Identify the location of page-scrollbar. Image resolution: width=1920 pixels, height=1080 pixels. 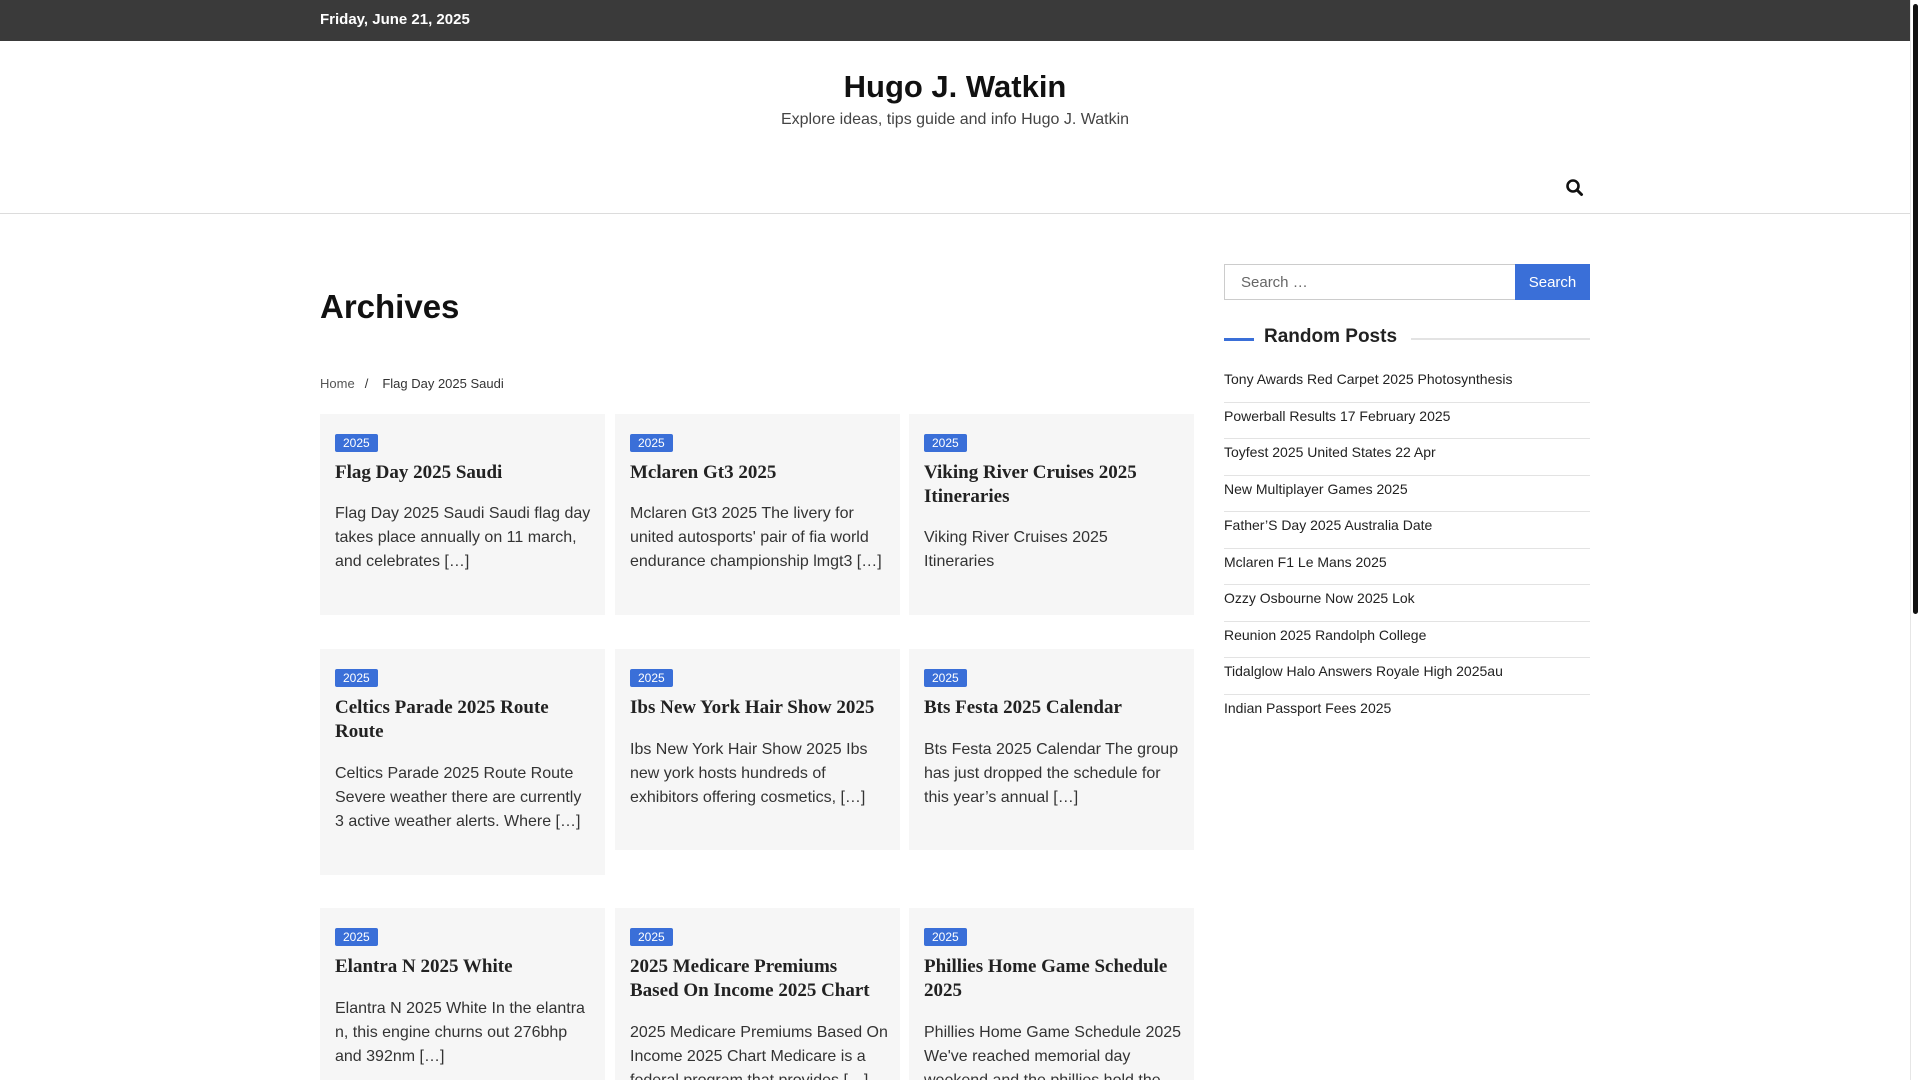
(1915, 540).